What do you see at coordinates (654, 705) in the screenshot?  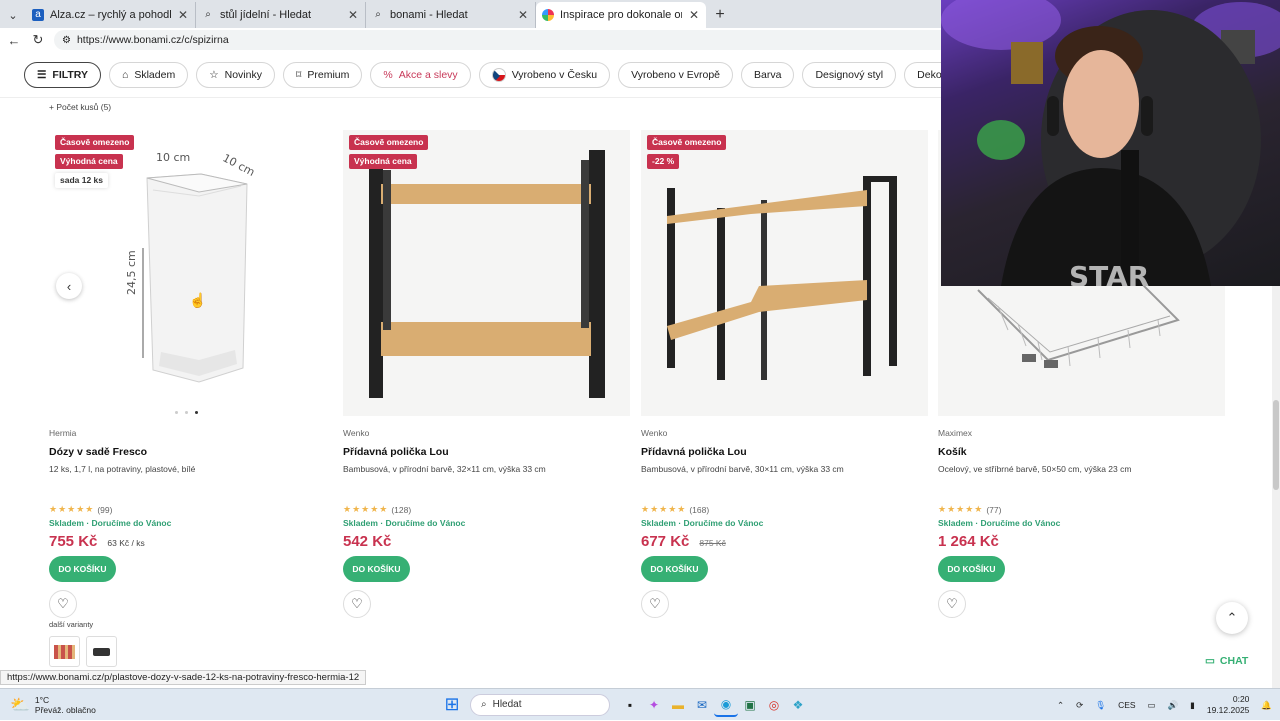 I see `copilot-icon: ✦` at bounding box center [654, 705].